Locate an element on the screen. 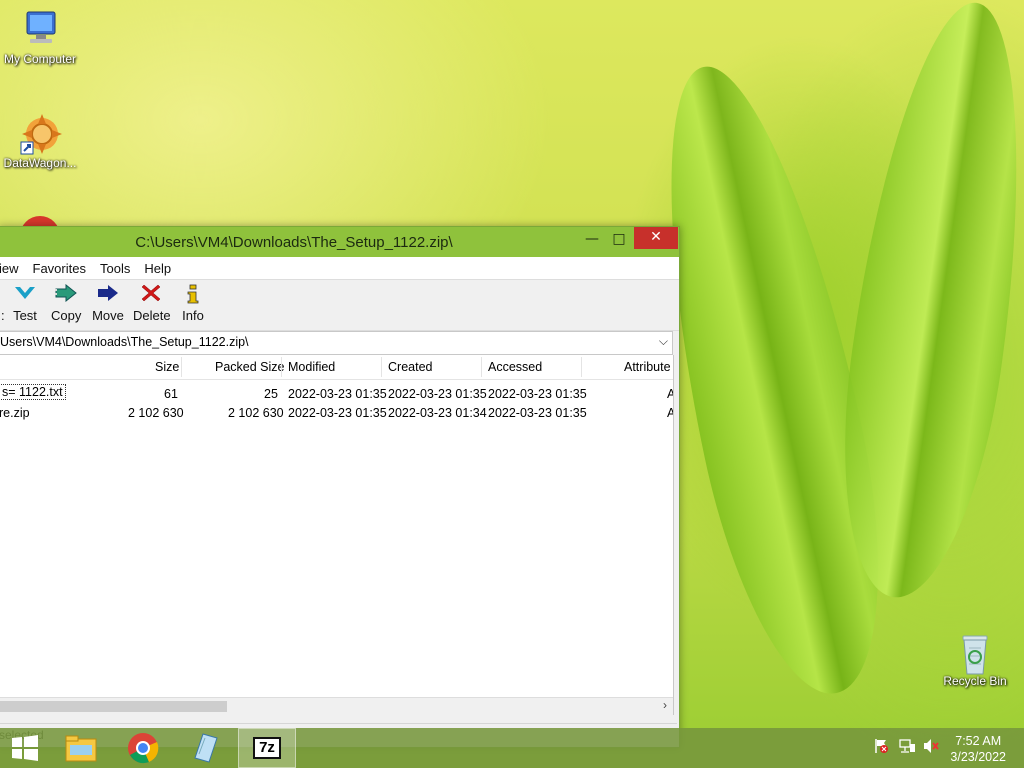 The image size is (1024, 768). taskbar-7zip: 7z is located at coordinates (267, 748).